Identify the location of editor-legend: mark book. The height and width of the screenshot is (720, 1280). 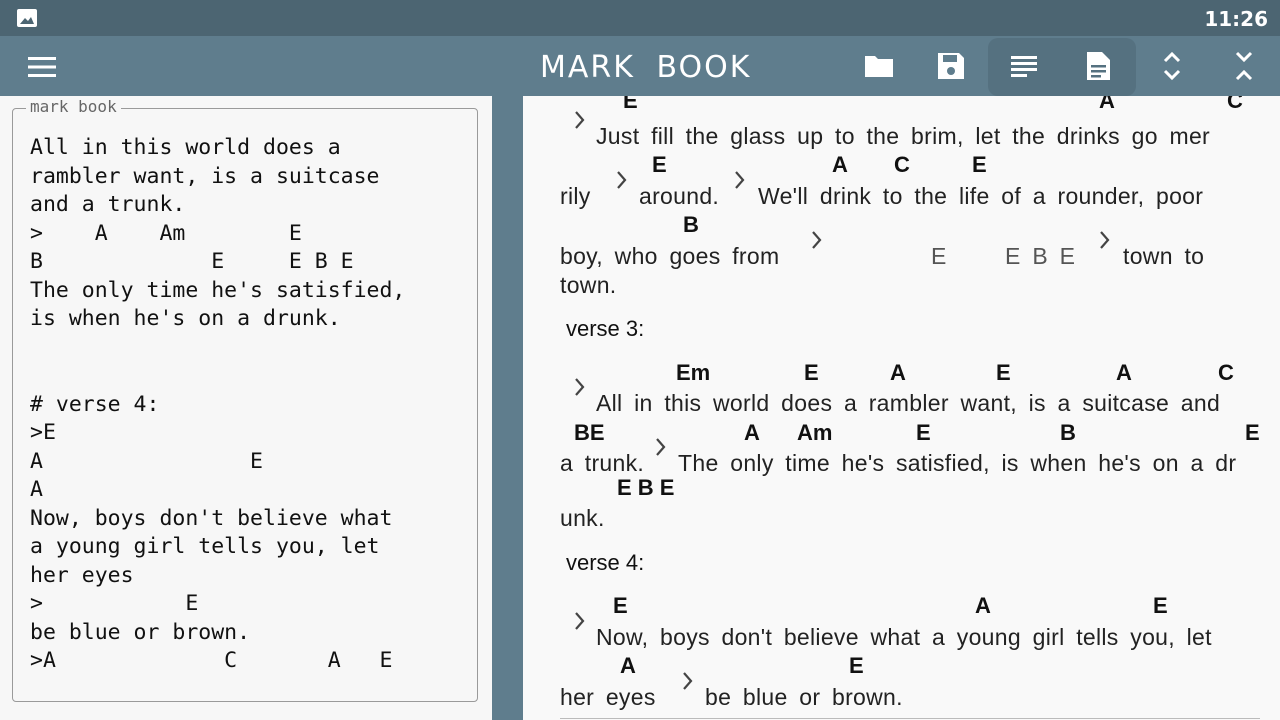
(73, 106).